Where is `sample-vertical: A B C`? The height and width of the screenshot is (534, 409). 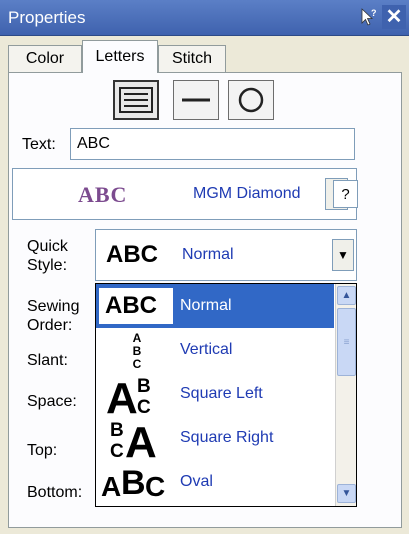 sample-vertical: A B C is located at coordinates (137, 350).